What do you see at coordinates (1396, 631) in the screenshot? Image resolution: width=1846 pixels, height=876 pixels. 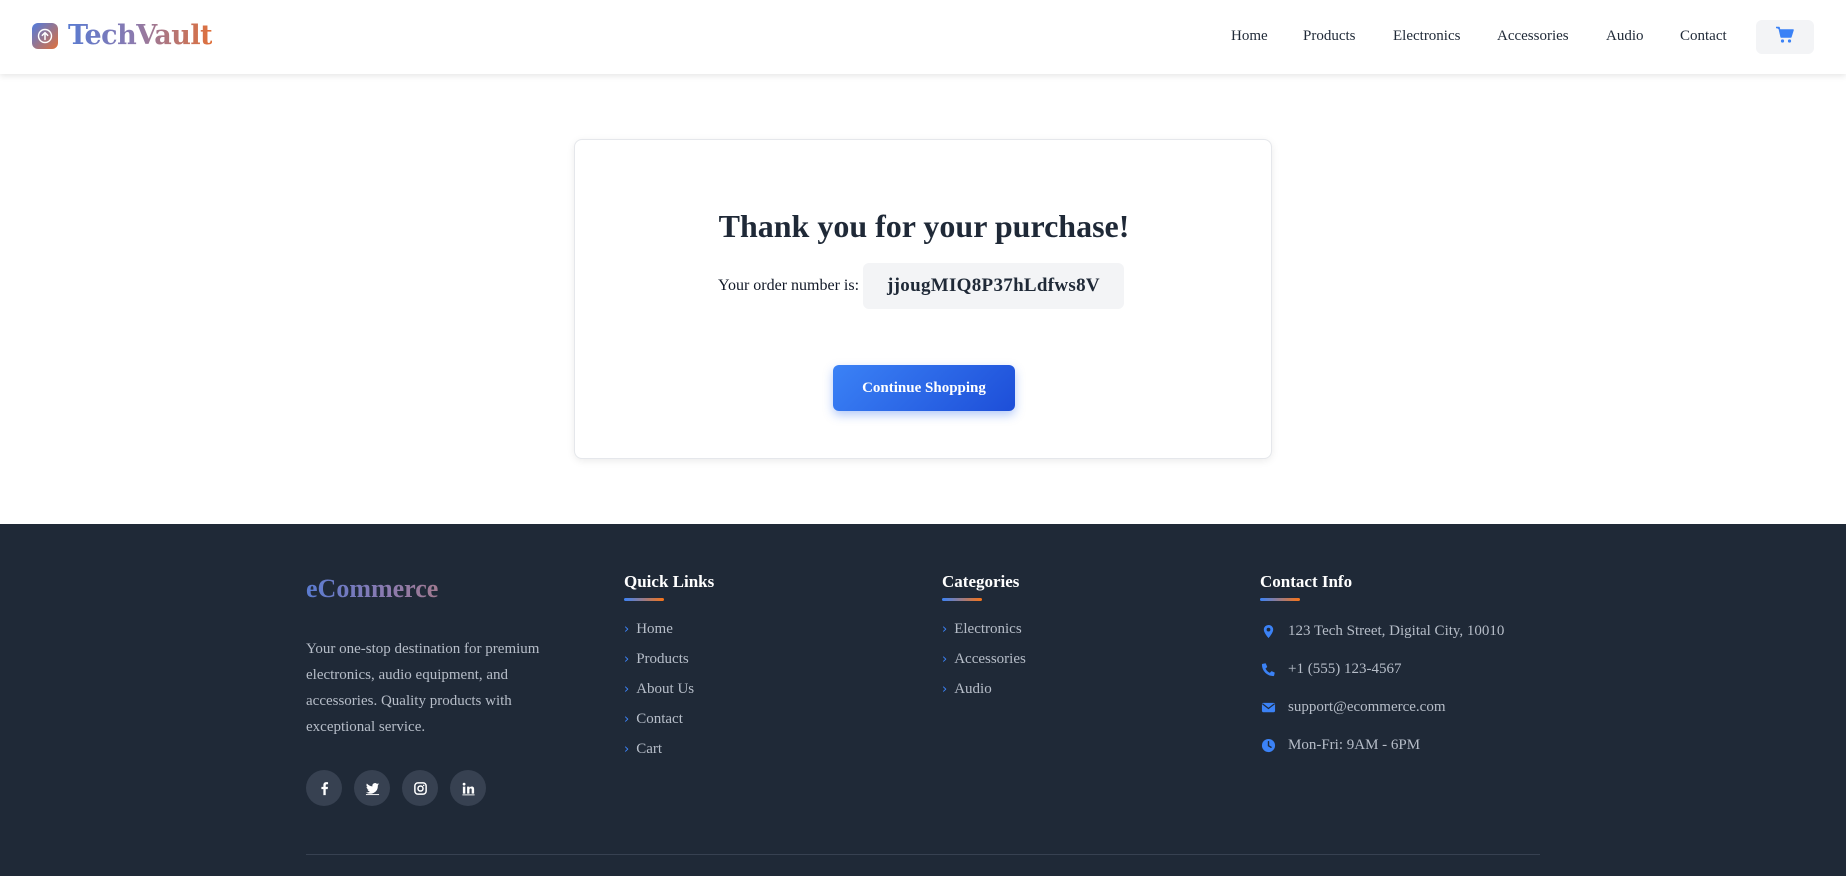 I see `contact-address-text: 123 Tech Street, Digital City, 10010` at bounding box center [1396, 631].